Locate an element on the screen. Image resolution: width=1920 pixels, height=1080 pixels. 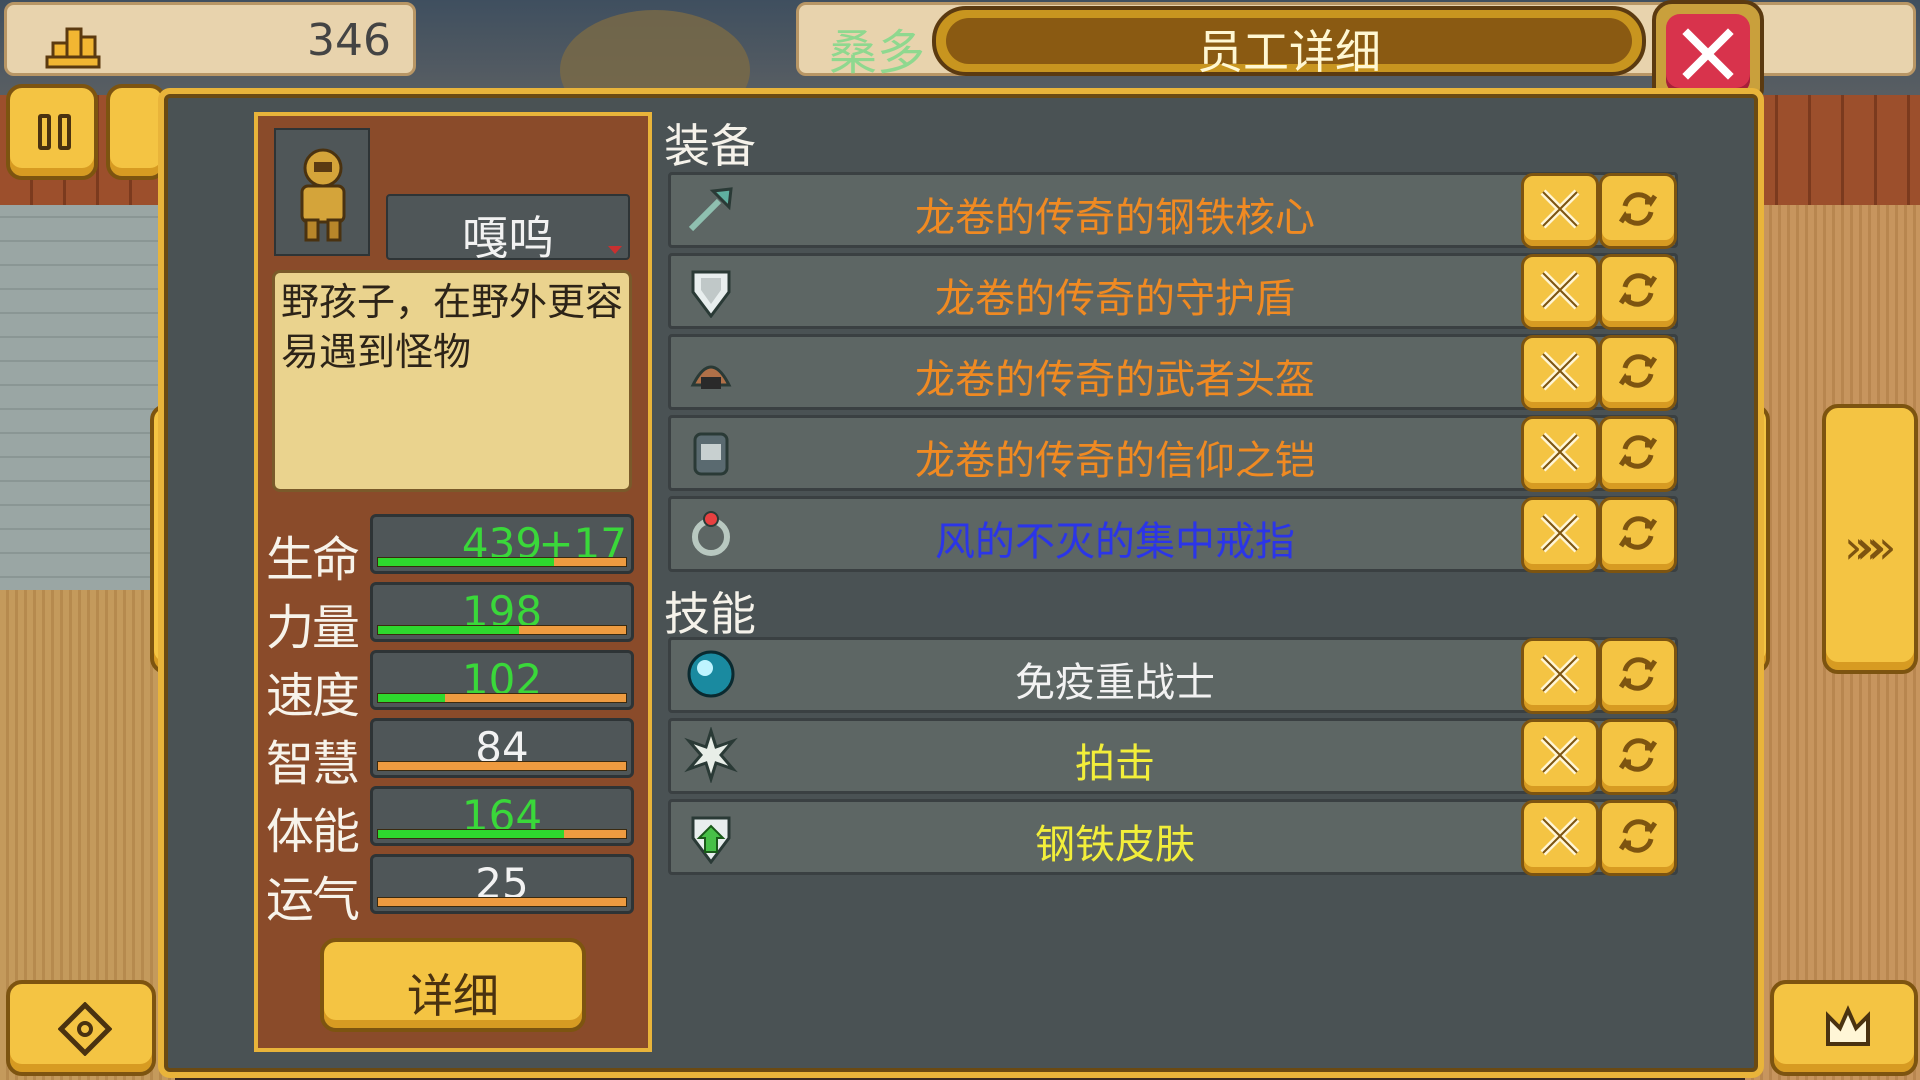
pause-icon is located at coordinates (44, 132).